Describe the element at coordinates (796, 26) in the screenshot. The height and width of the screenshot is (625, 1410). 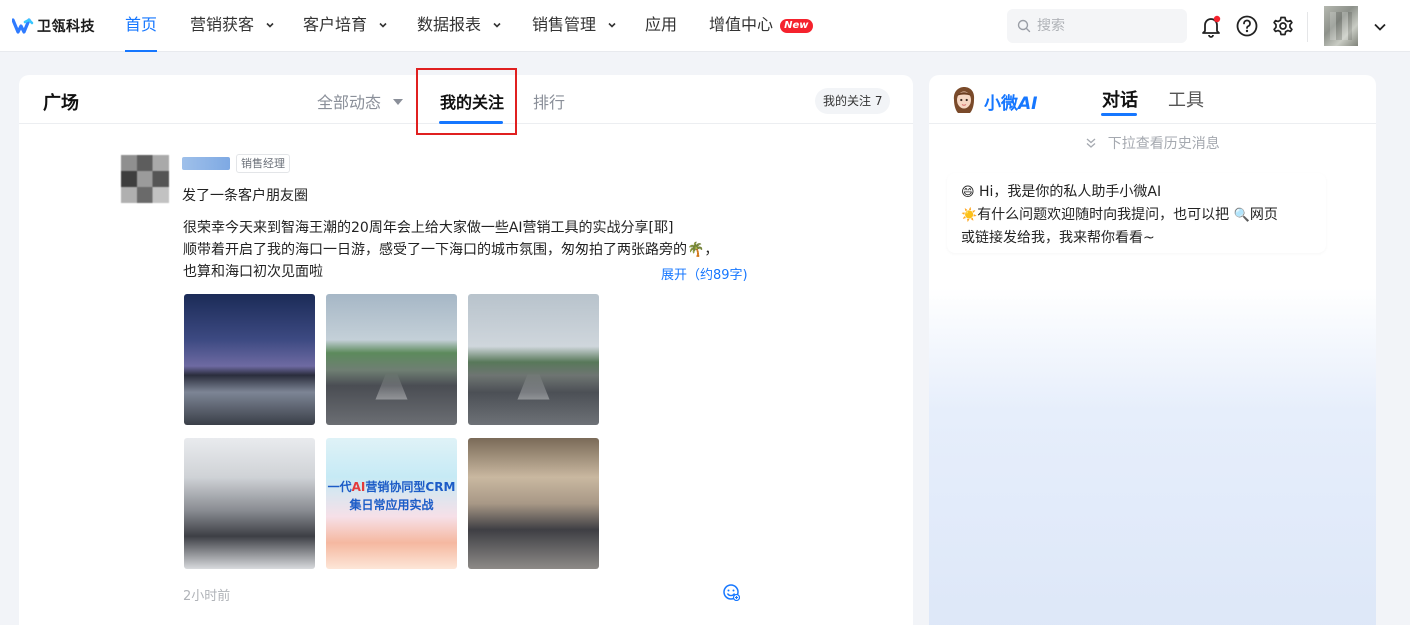
I see `new-badge: New` at that location.